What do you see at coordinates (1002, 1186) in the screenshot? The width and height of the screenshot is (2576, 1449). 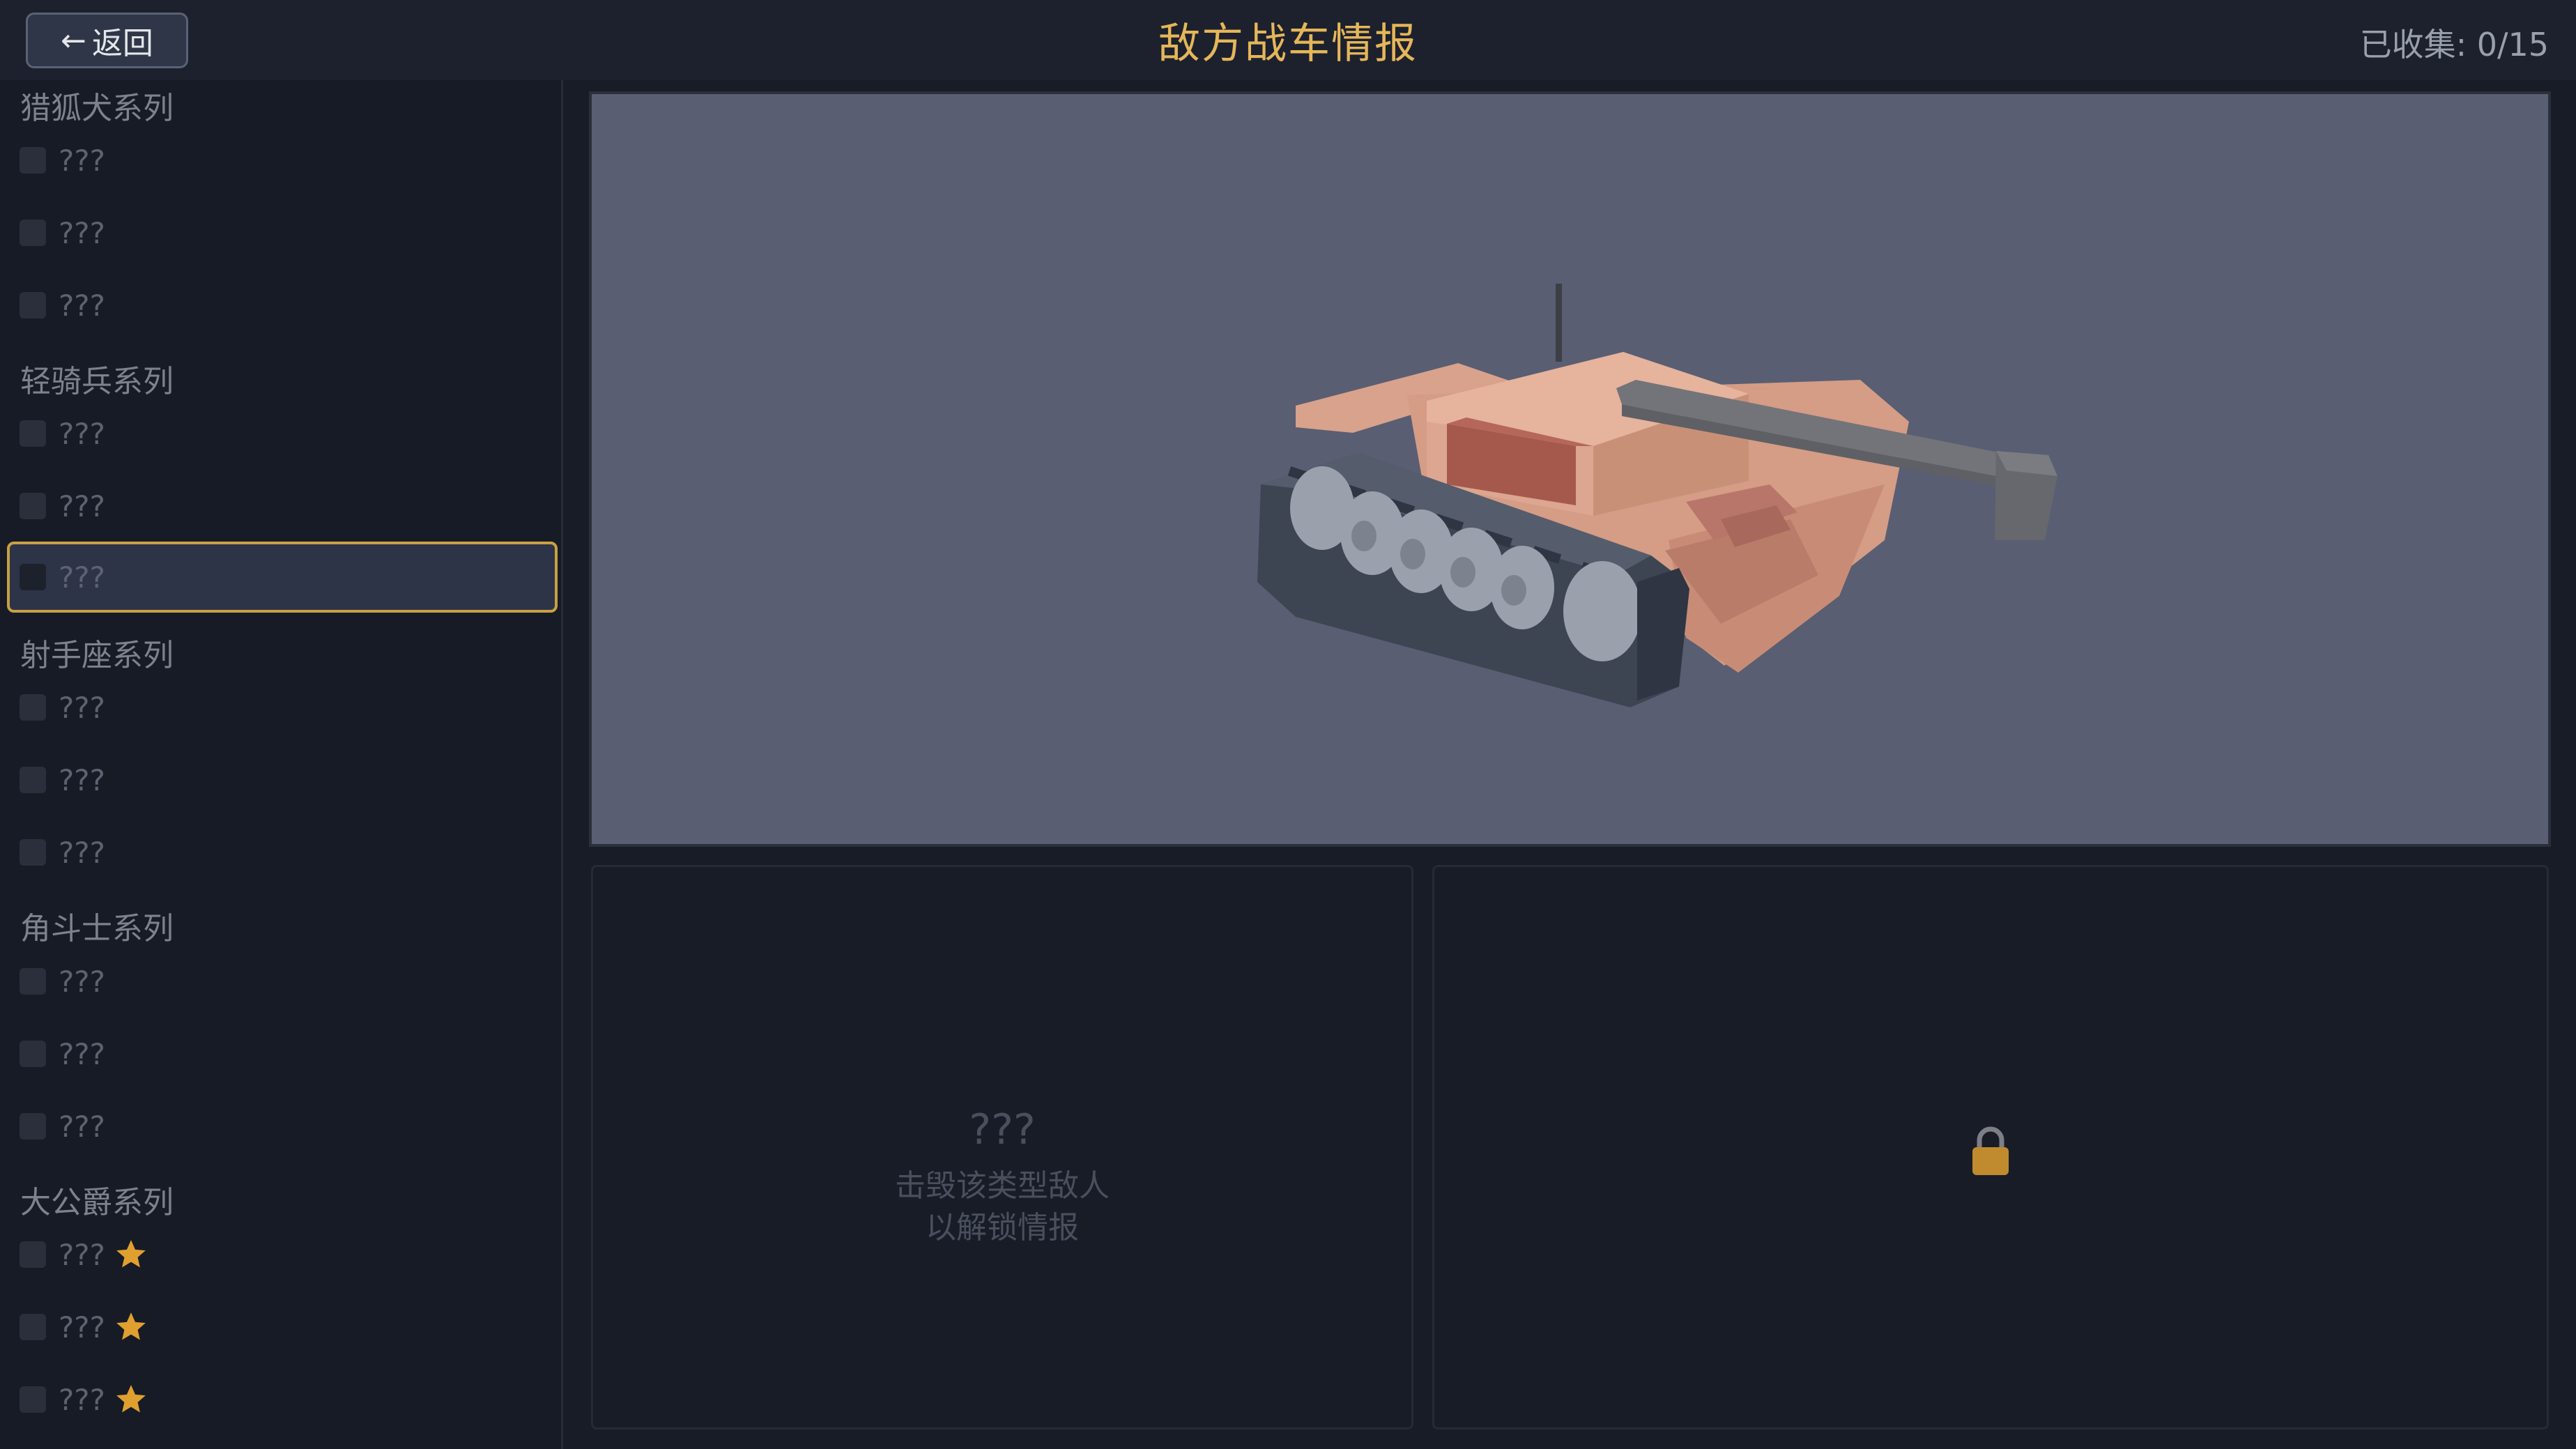 I see `unlock-hint-line1: 击毁该类型敌人` at bounding box center [1002, 1186].